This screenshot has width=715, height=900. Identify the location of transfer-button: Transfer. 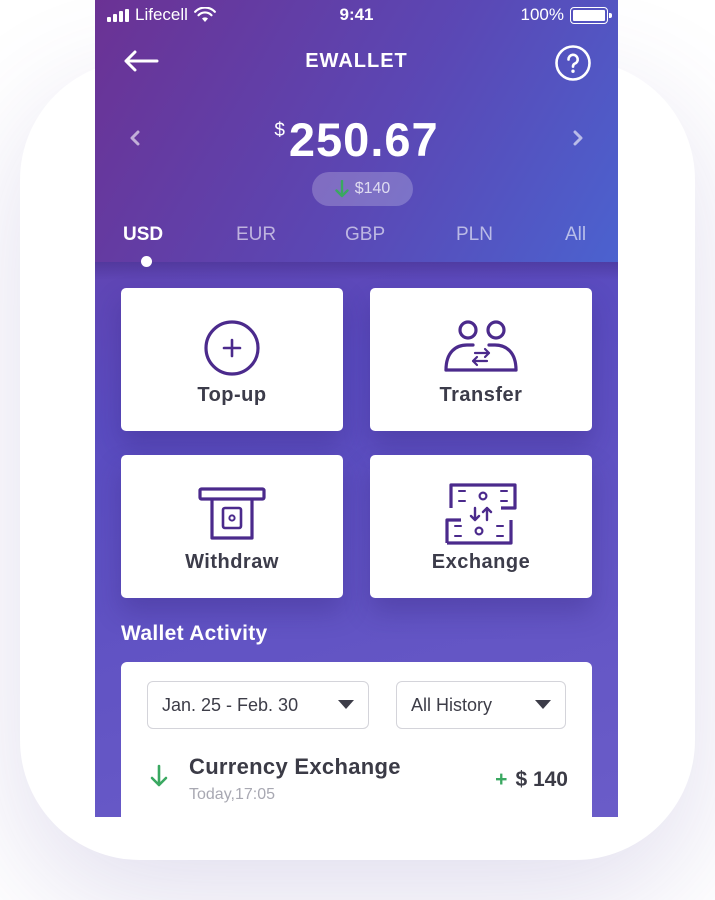
(481, 359).